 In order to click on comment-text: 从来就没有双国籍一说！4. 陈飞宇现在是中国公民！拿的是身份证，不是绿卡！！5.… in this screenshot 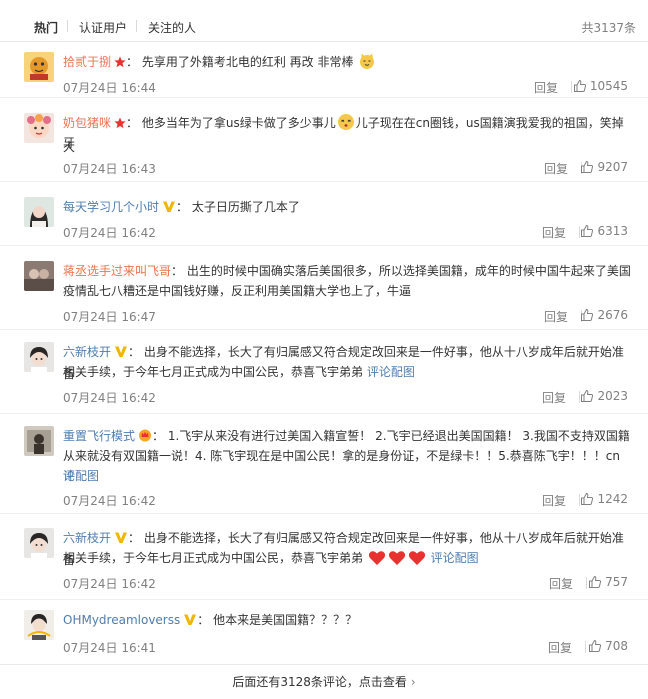, I will do `click(341, 456)`.